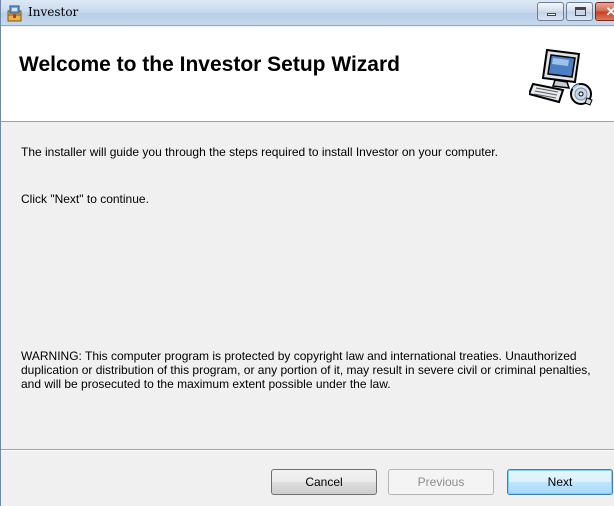 The width and height of the screenshot is (614, 506). I want to click on instruction-text: Click "Next" to continue., so click(85, 199).